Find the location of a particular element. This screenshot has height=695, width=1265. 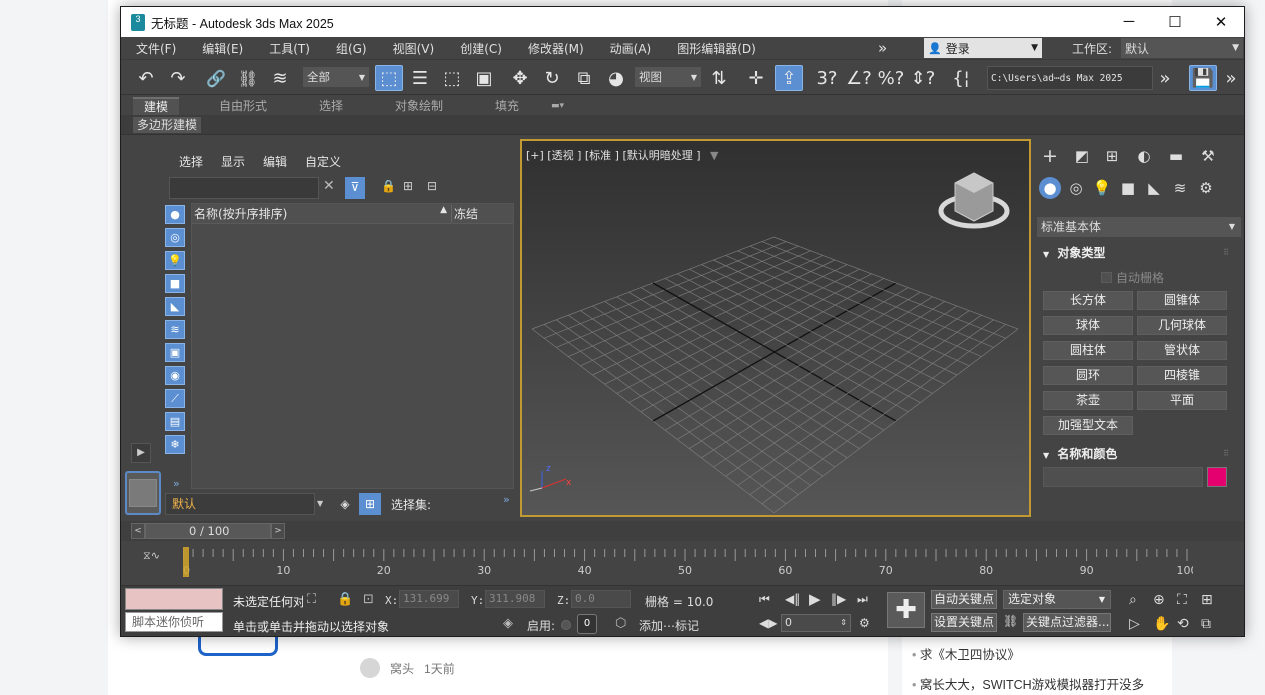

time-tag-radio is located at coordinates (566, 625).